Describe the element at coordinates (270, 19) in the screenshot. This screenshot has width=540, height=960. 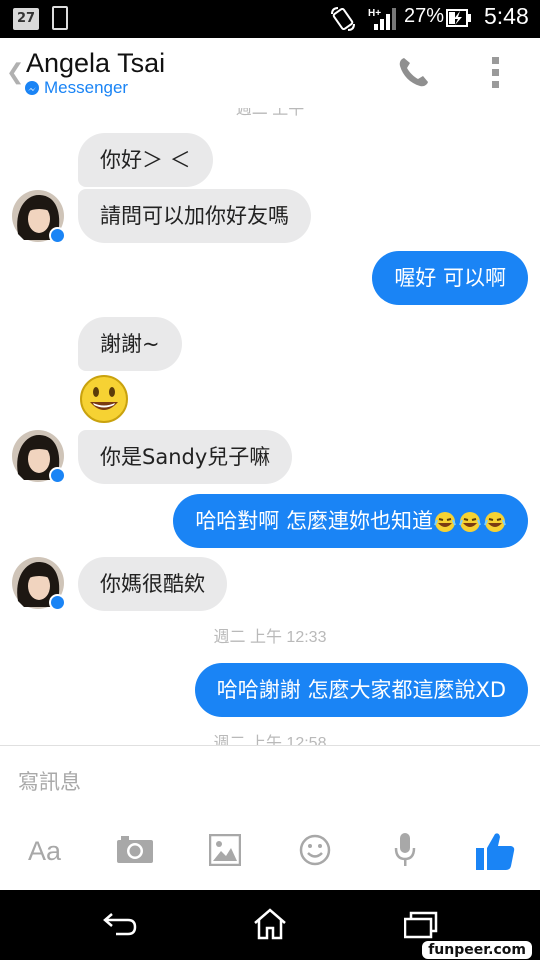
I see `status-bar: 27 H+ 27% 5:48` at that location.